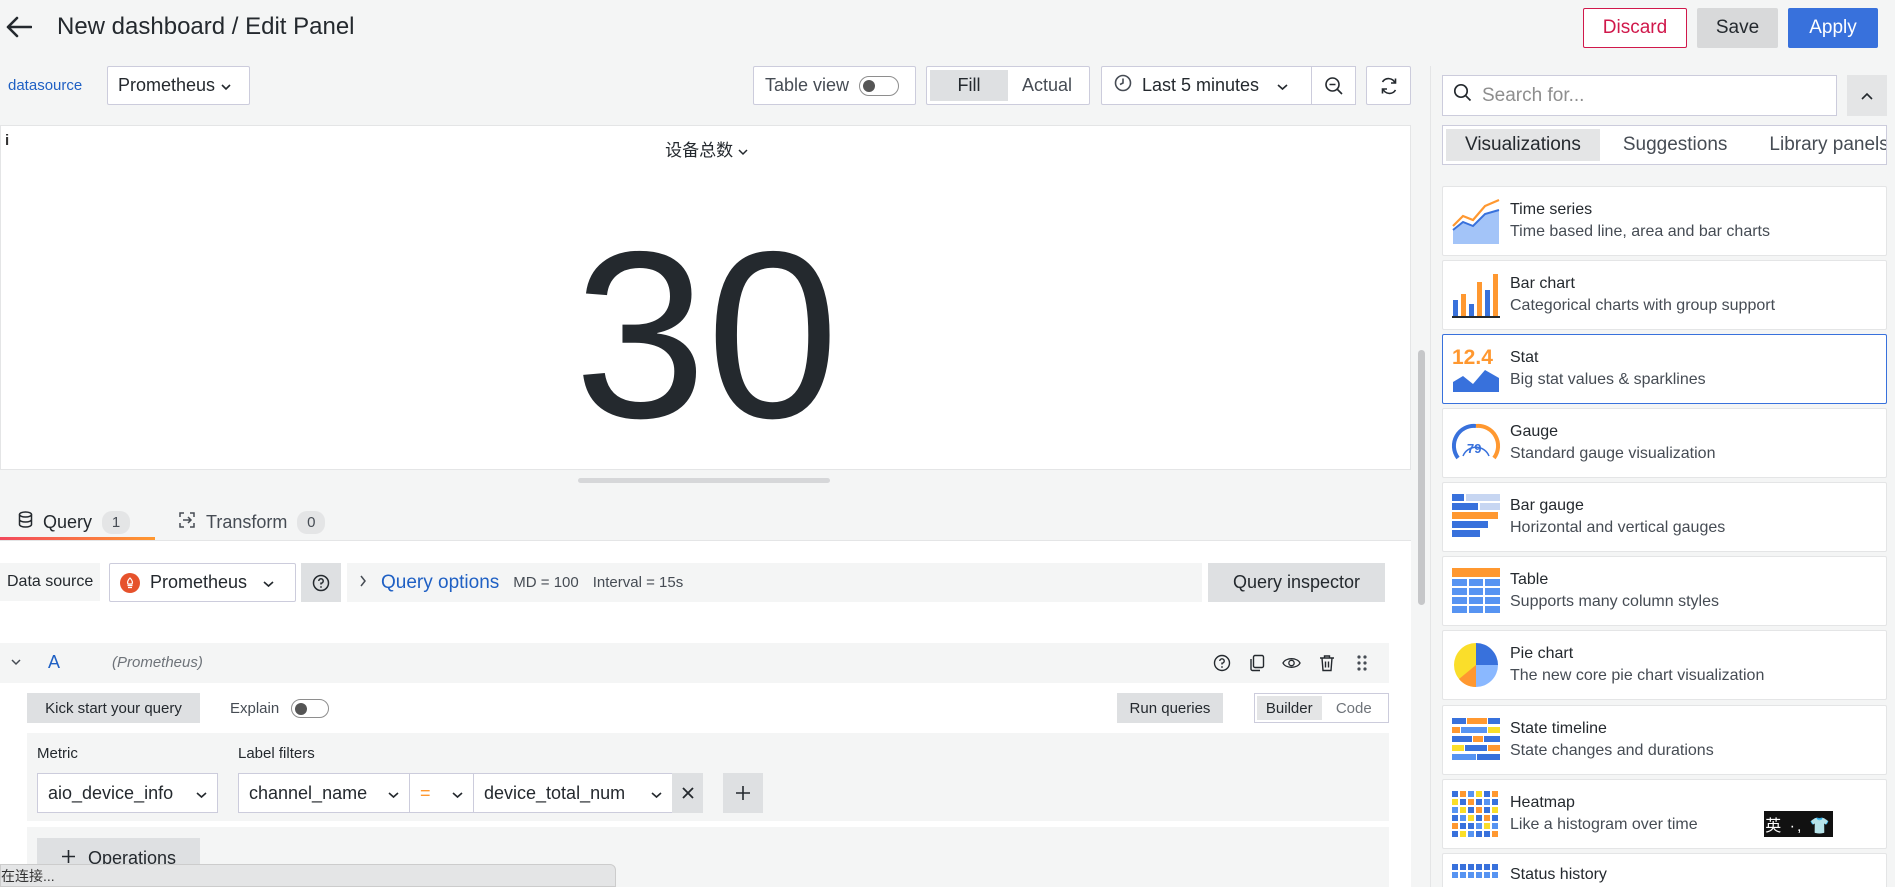  I want to click on explain-toggle, so click(310, 708).